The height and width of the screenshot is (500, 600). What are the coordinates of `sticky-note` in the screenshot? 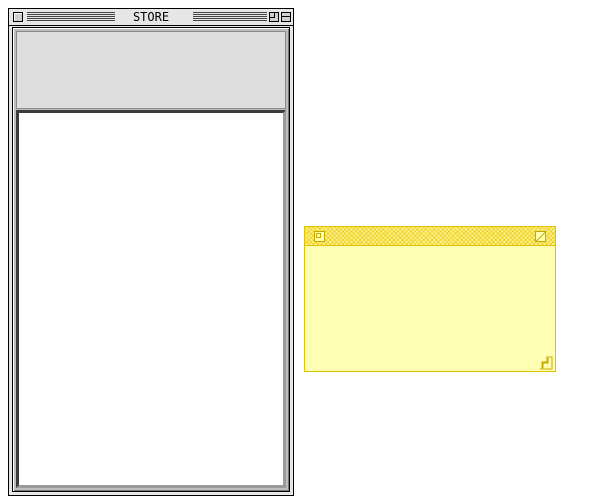 It's located at (430, 299).